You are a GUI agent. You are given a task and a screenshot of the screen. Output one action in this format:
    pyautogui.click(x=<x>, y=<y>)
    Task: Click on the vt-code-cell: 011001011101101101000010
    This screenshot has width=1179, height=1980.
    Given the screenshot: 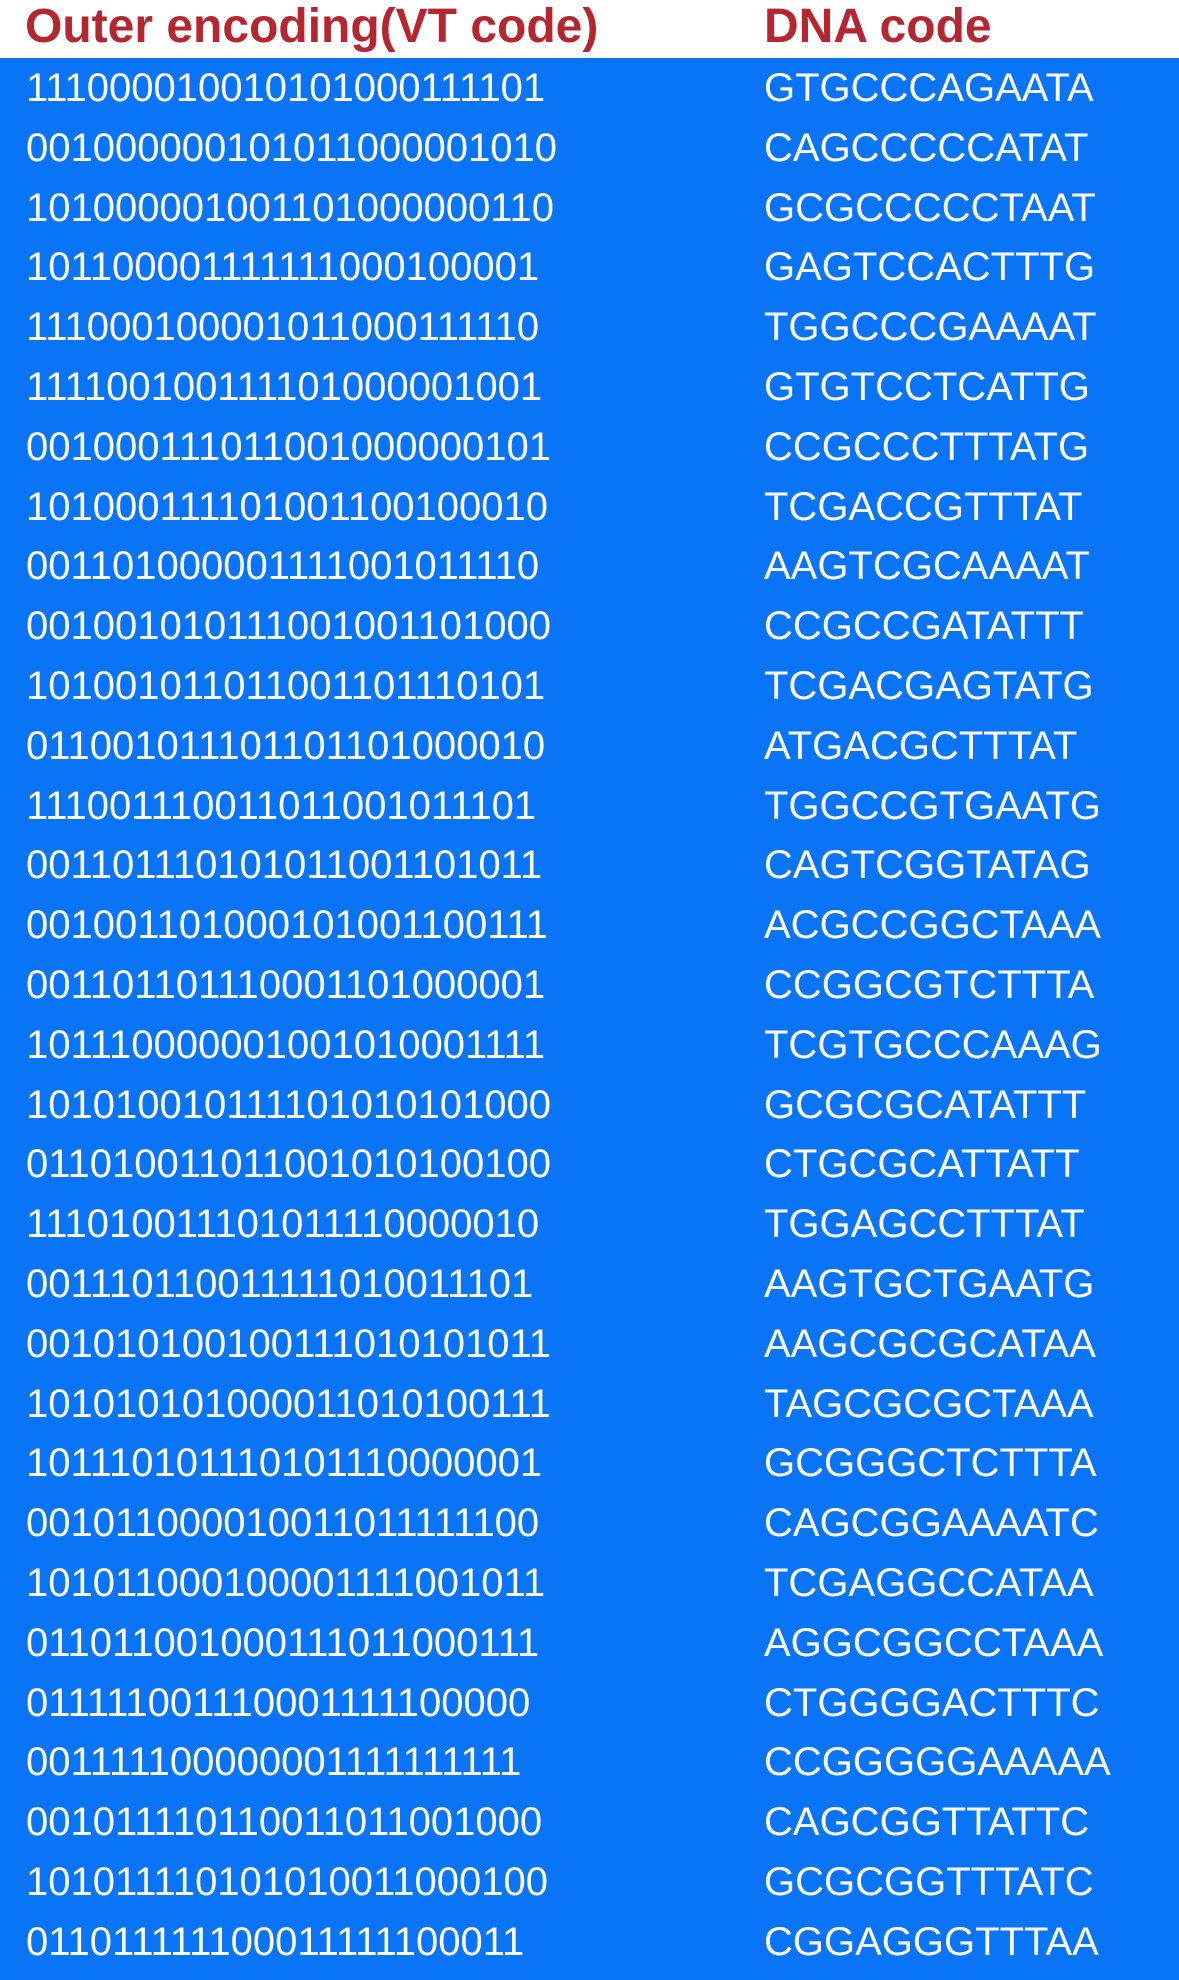 What is the action you would take?
    pyautogui.click(x=286, y=745)
    